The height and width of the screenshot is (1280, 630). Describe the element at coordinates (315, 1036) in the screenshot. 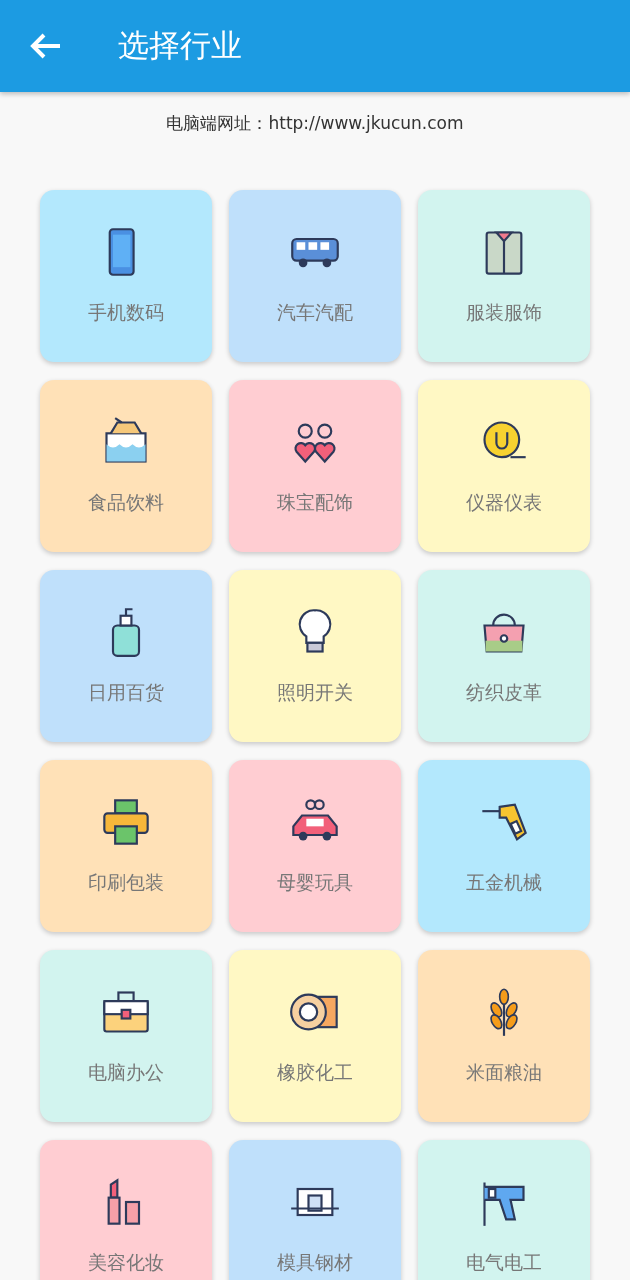

I see `industry-tile: 橡胶化工` at that location.